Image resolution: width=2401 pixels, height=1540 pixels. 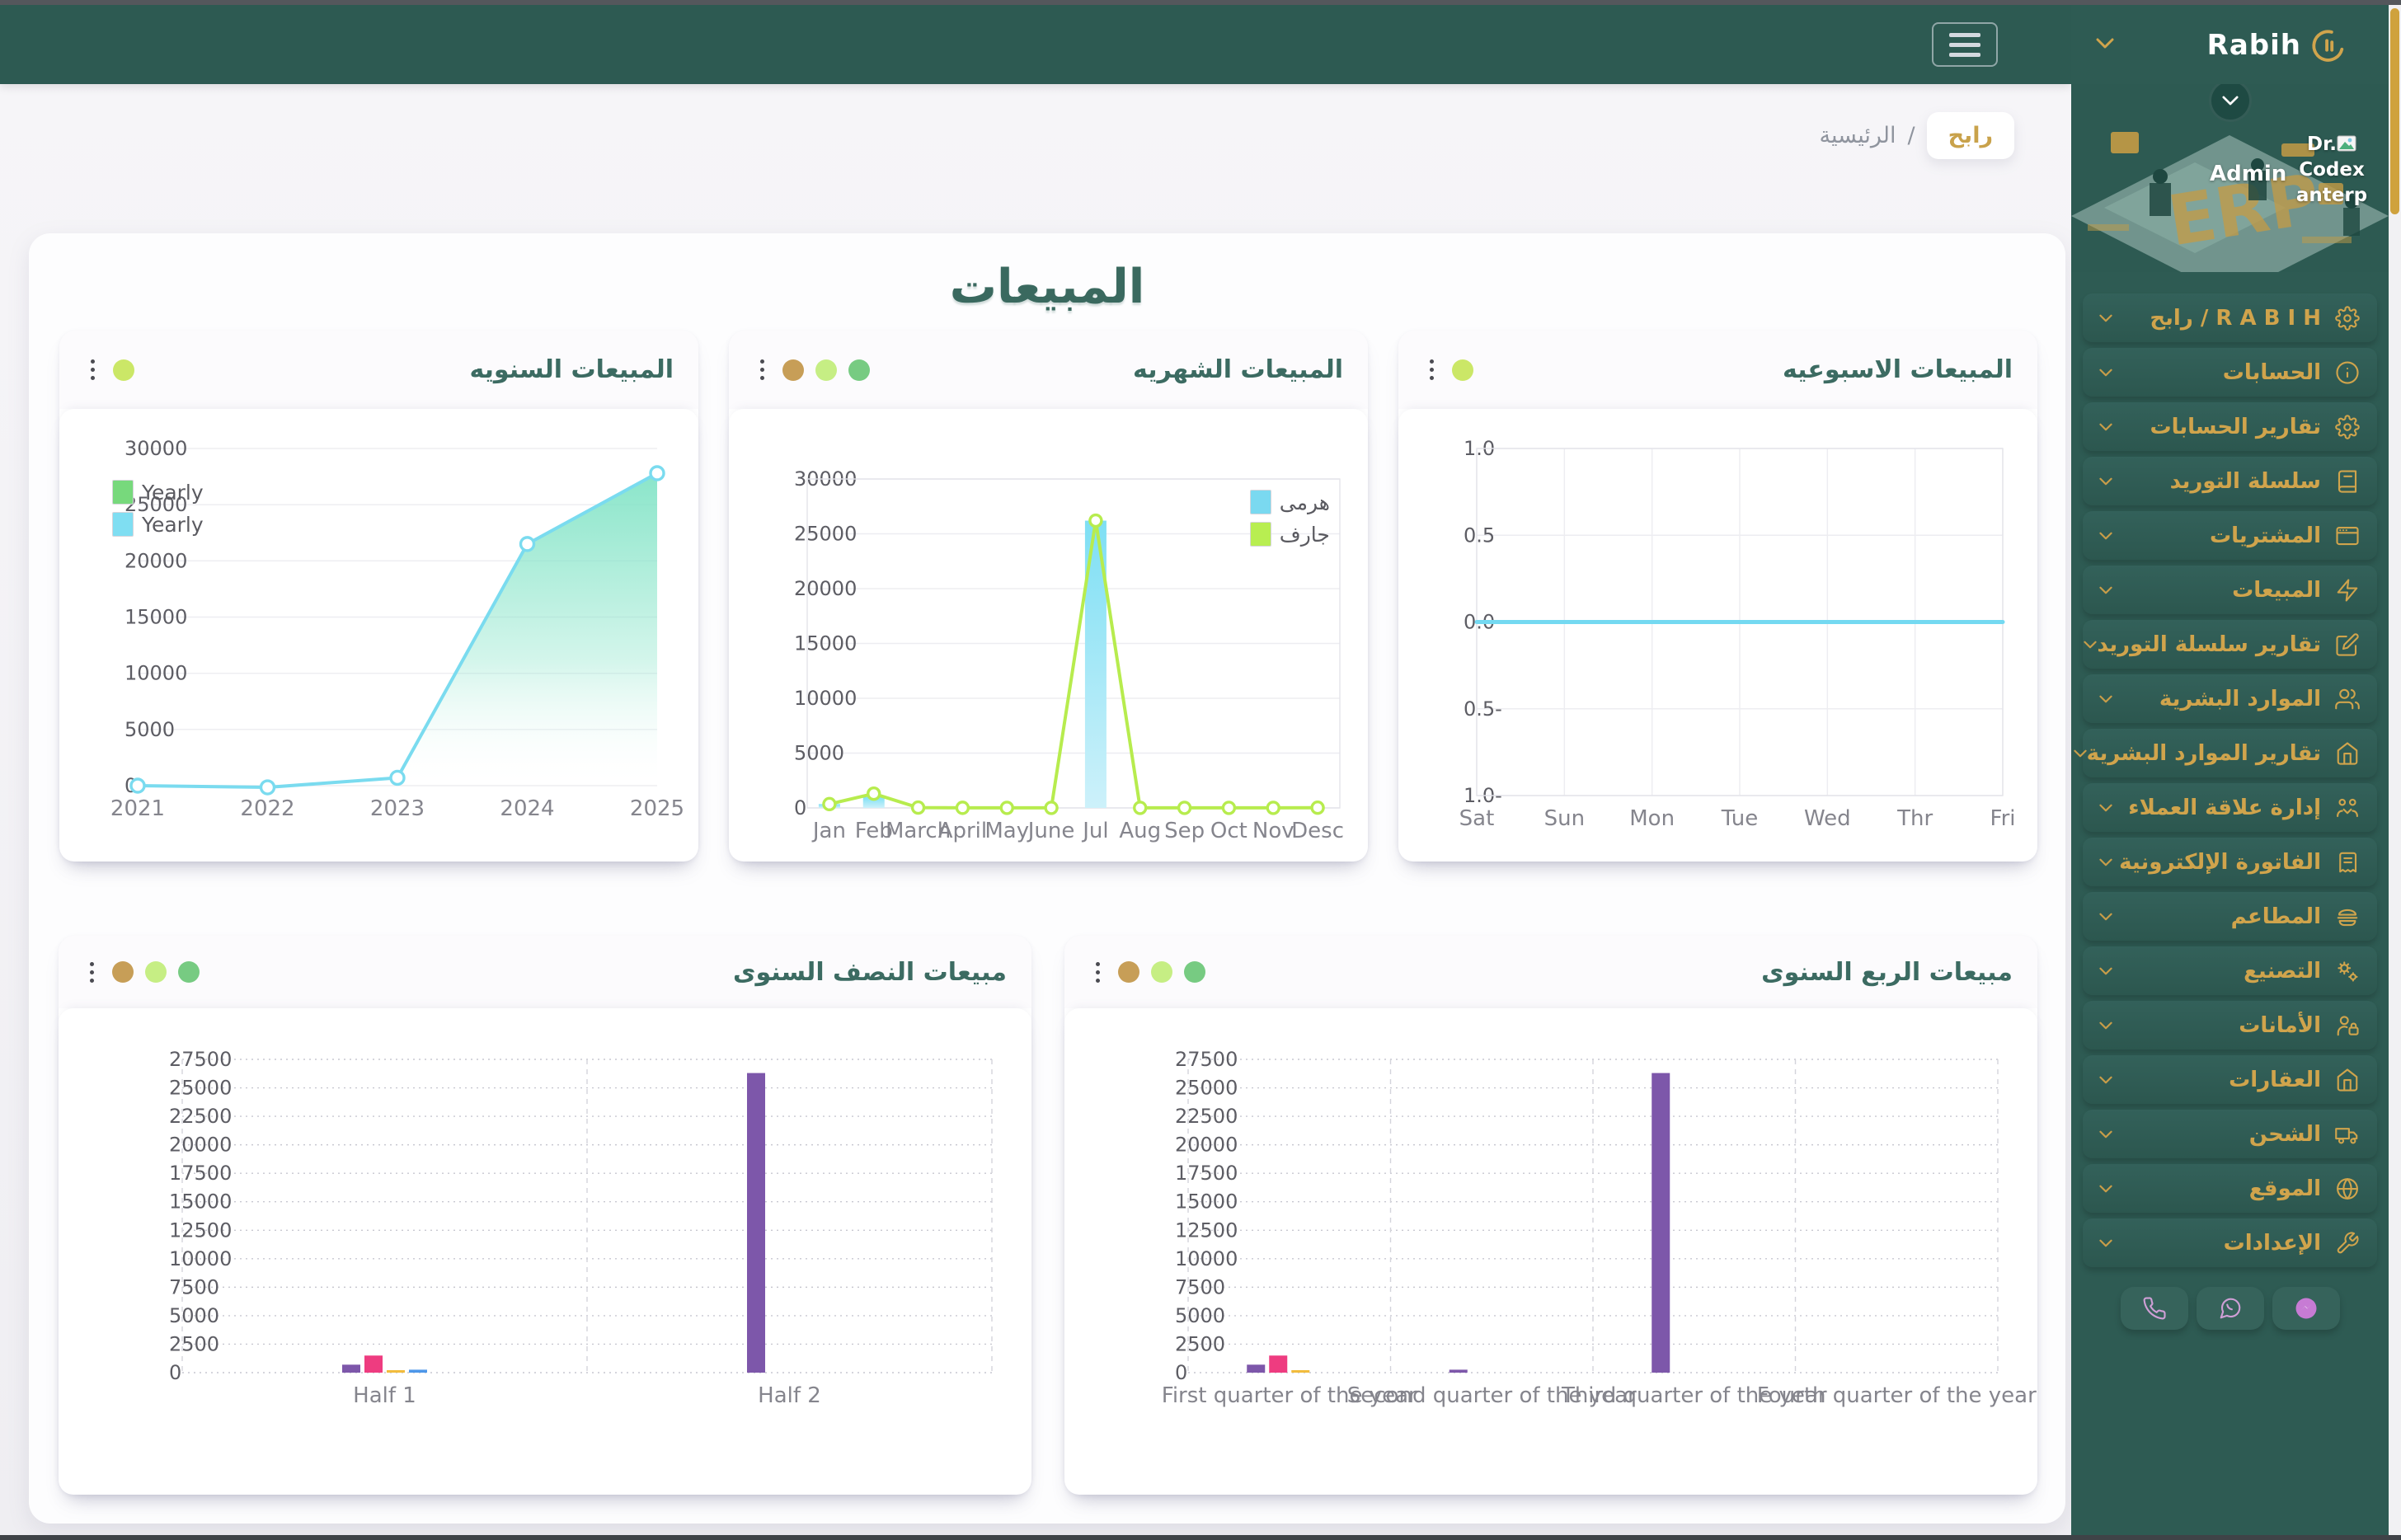 What do you see at coordinates (2235, 427) in the screenshot?
I see `sidebar-item-label: تقارير الحسابات` at bounding box center [2235, 427].